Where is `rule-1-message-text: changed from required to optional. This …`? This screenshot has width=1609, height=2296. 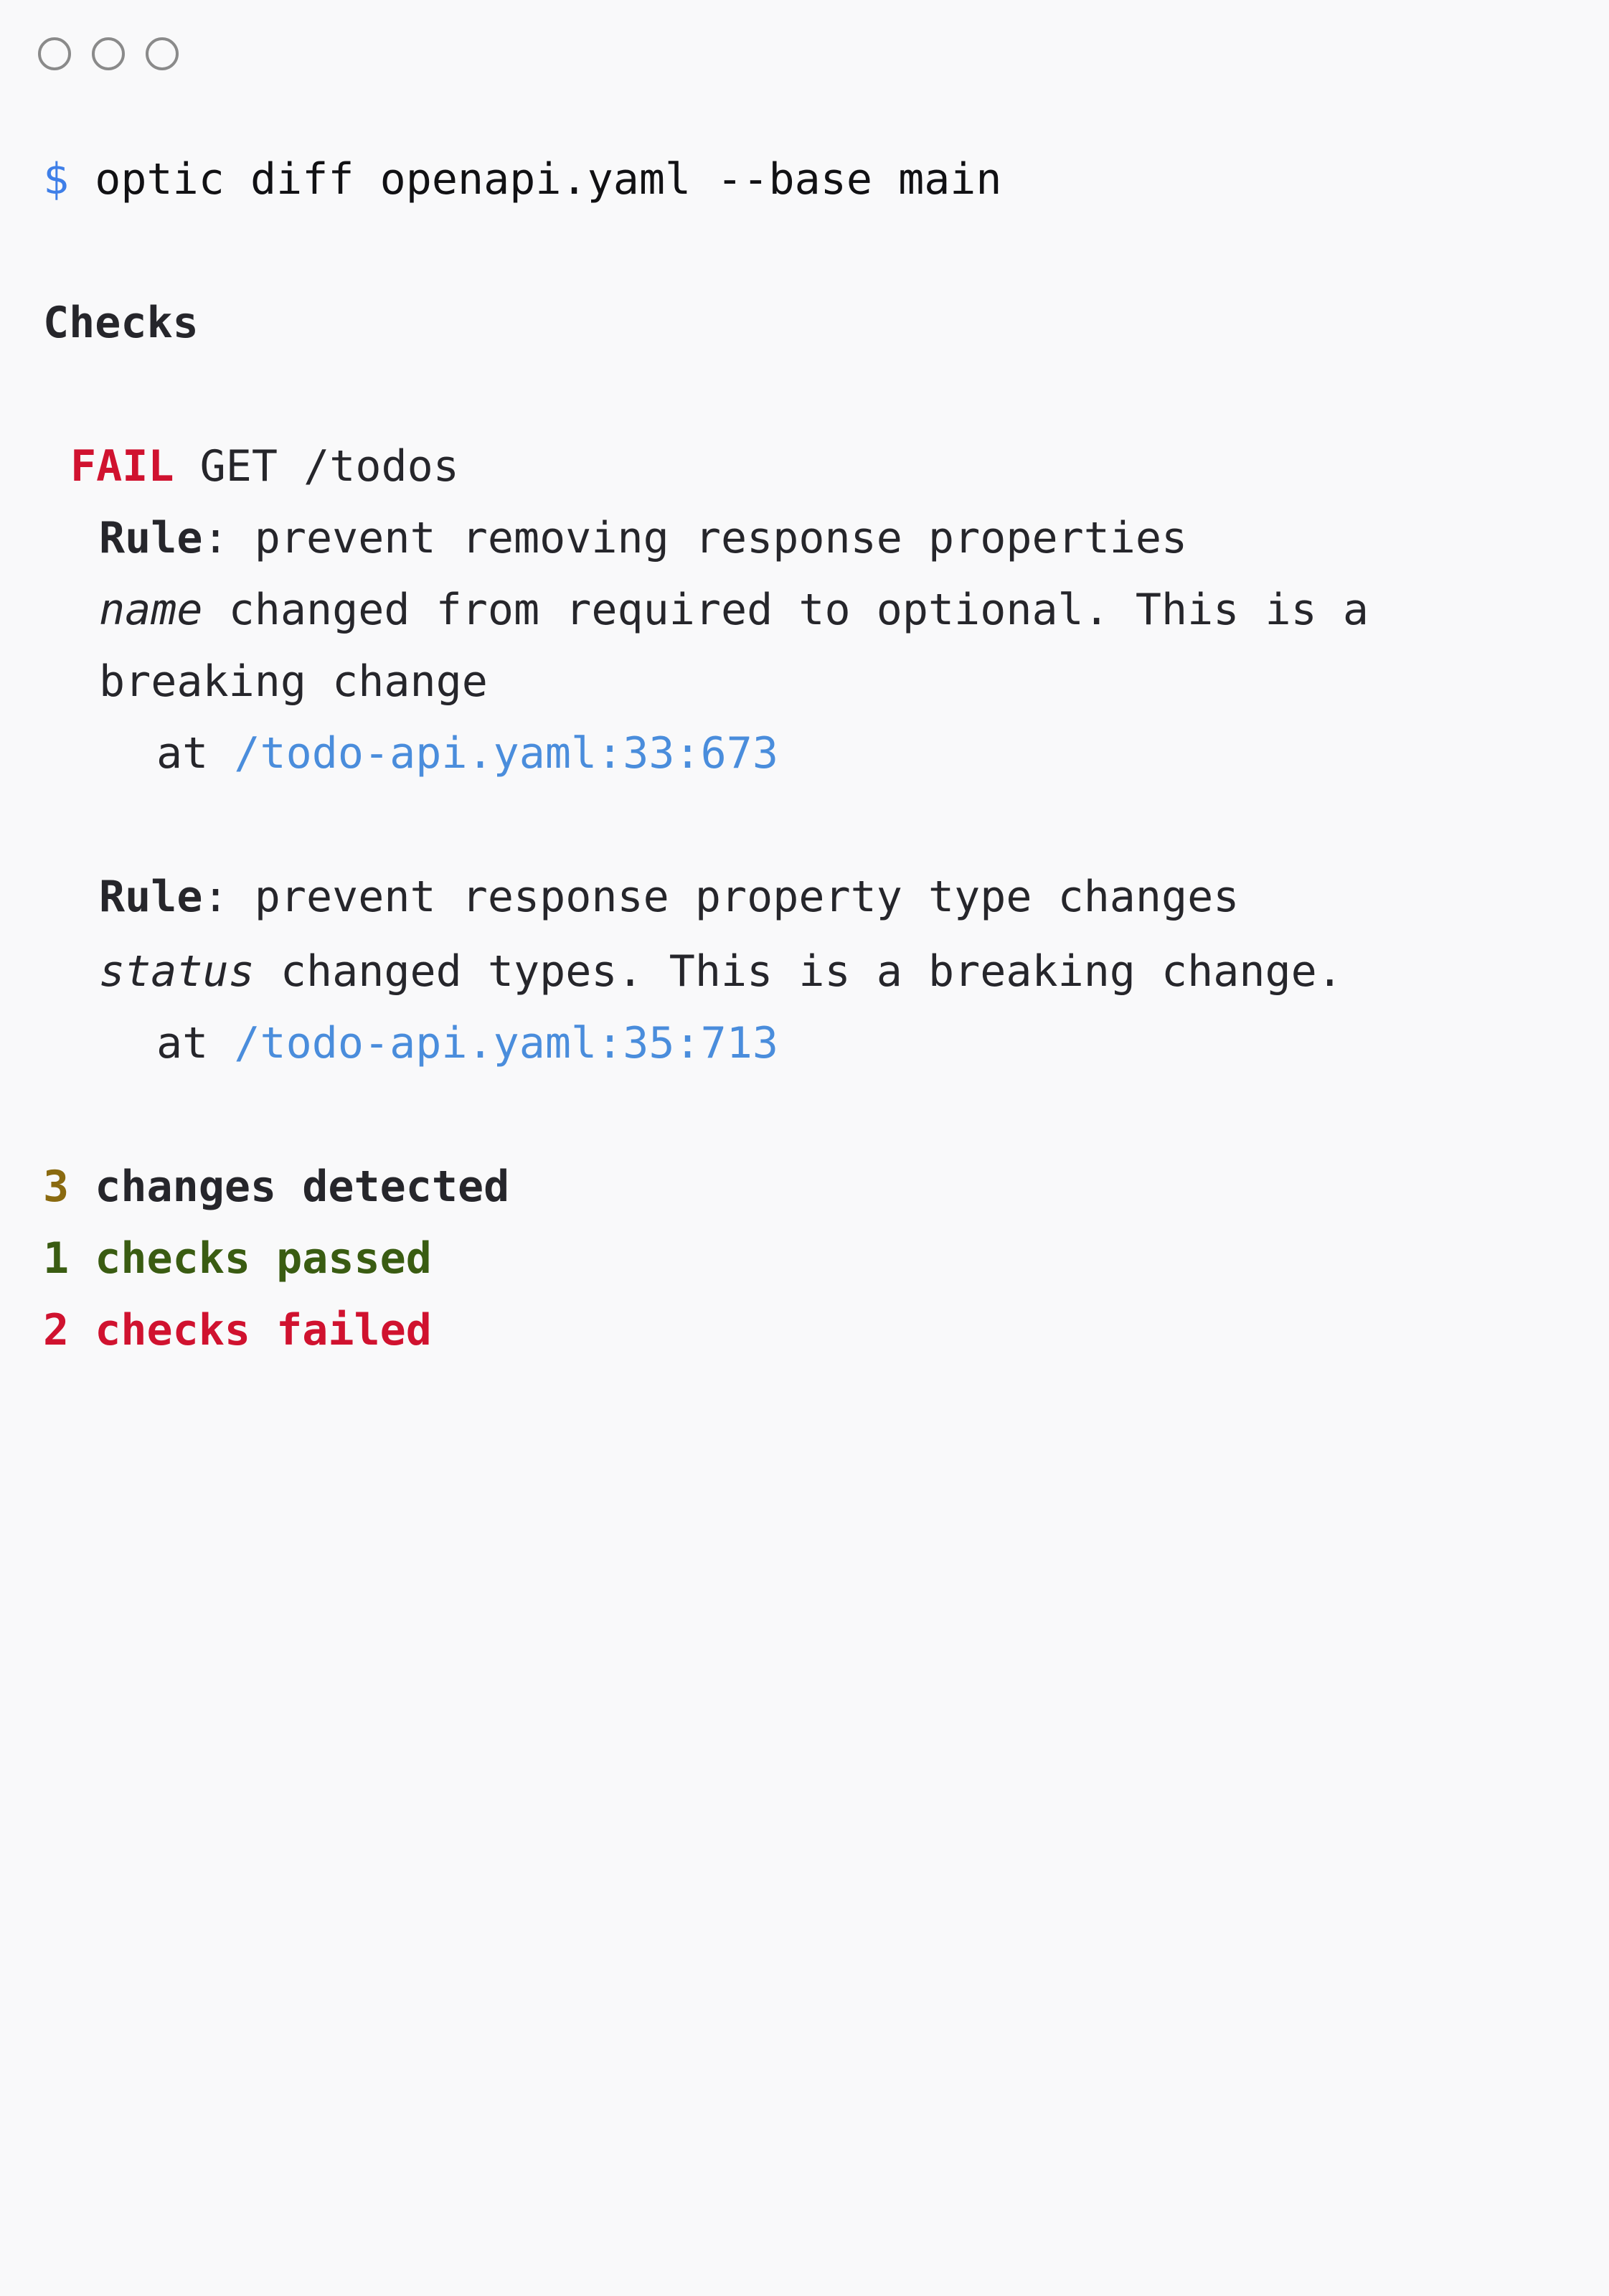
rule-1-message-text: changed from required to optional. This … is located at coordinates (785, 610).